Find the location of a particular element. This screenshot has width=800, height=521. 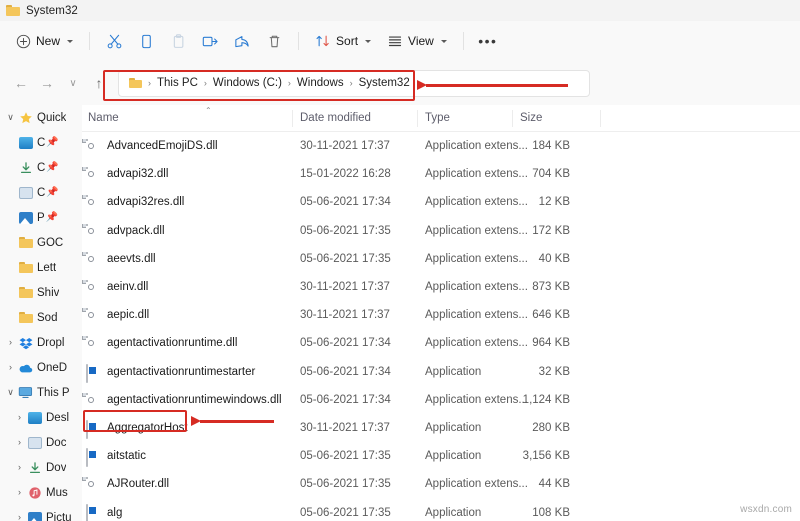

file-size: 172 KB is located at coordinates (551, 230).